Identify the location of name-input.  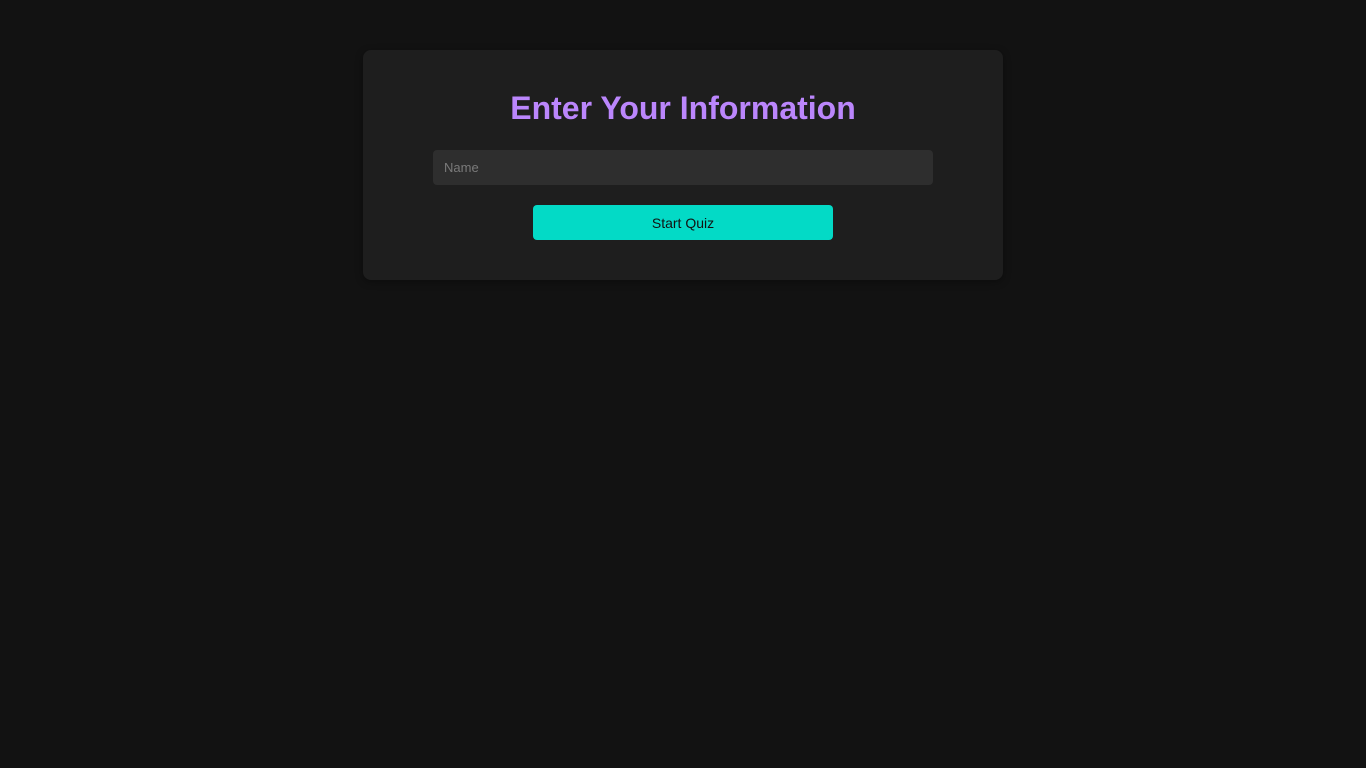
(683, 167).